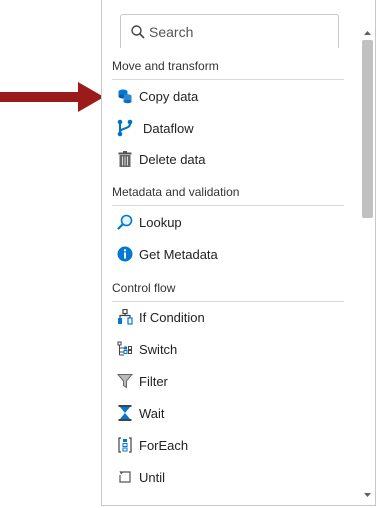  What do you see at coordinates (228, 96) in the screenshot?
I see `activity-copy-data: Copy data` at bounding box center [228, 96].